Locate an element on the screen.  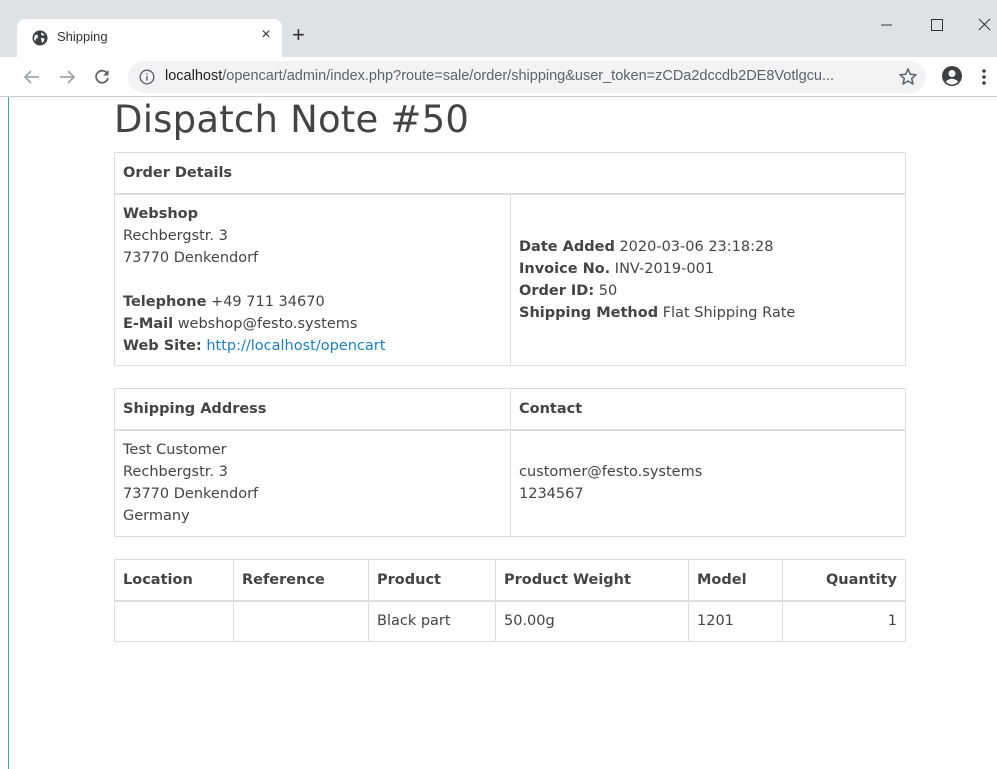
column-header-model: Model is located at coordinates (735, 580).